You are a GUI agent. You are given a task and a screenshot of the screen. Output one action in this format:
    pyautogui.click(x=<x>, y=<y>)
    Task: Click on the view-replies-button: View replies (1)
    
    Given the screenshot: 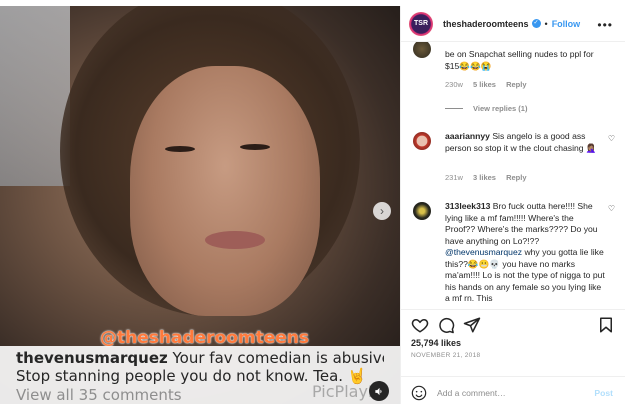 What is the action you would take?
    pyautogui.click(x=486, y=108)
    